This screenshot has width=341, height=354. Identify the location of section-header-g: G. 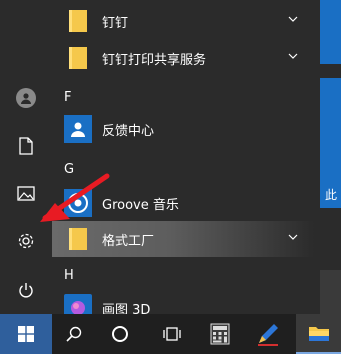
(69, 169).